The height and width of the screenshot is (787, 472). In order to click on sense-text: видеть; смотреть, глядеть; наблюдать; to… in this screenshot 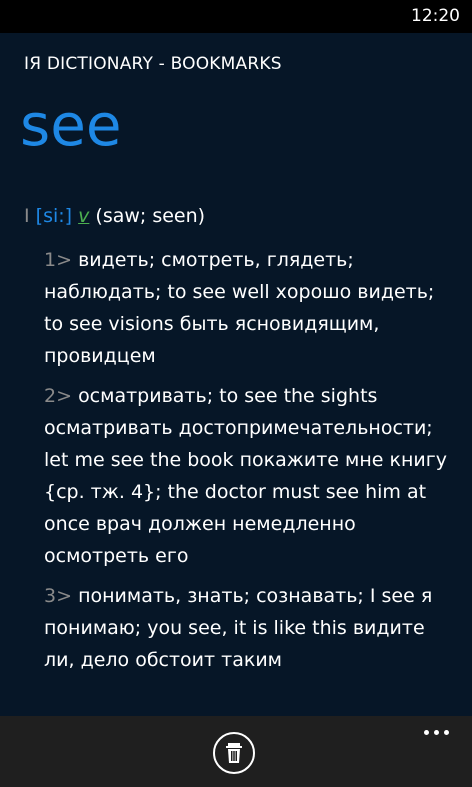, I will do `click(239, 308)`.